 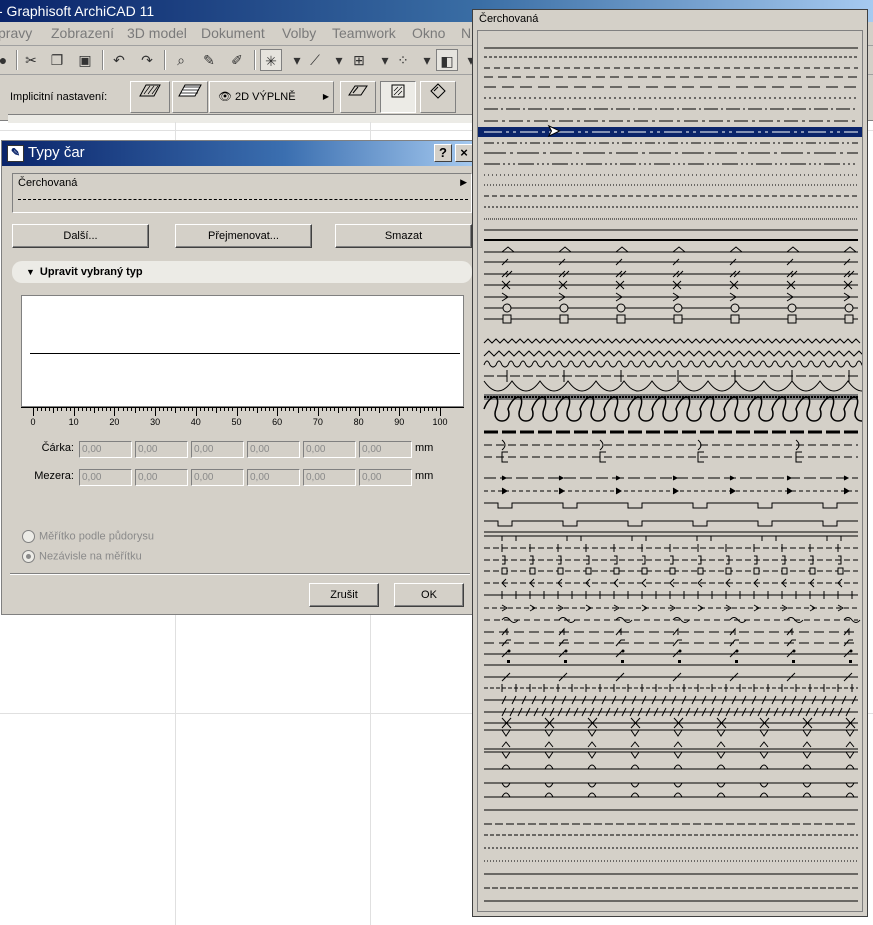 I want to click on menu-window: Okno, so click(x=428, y=33).